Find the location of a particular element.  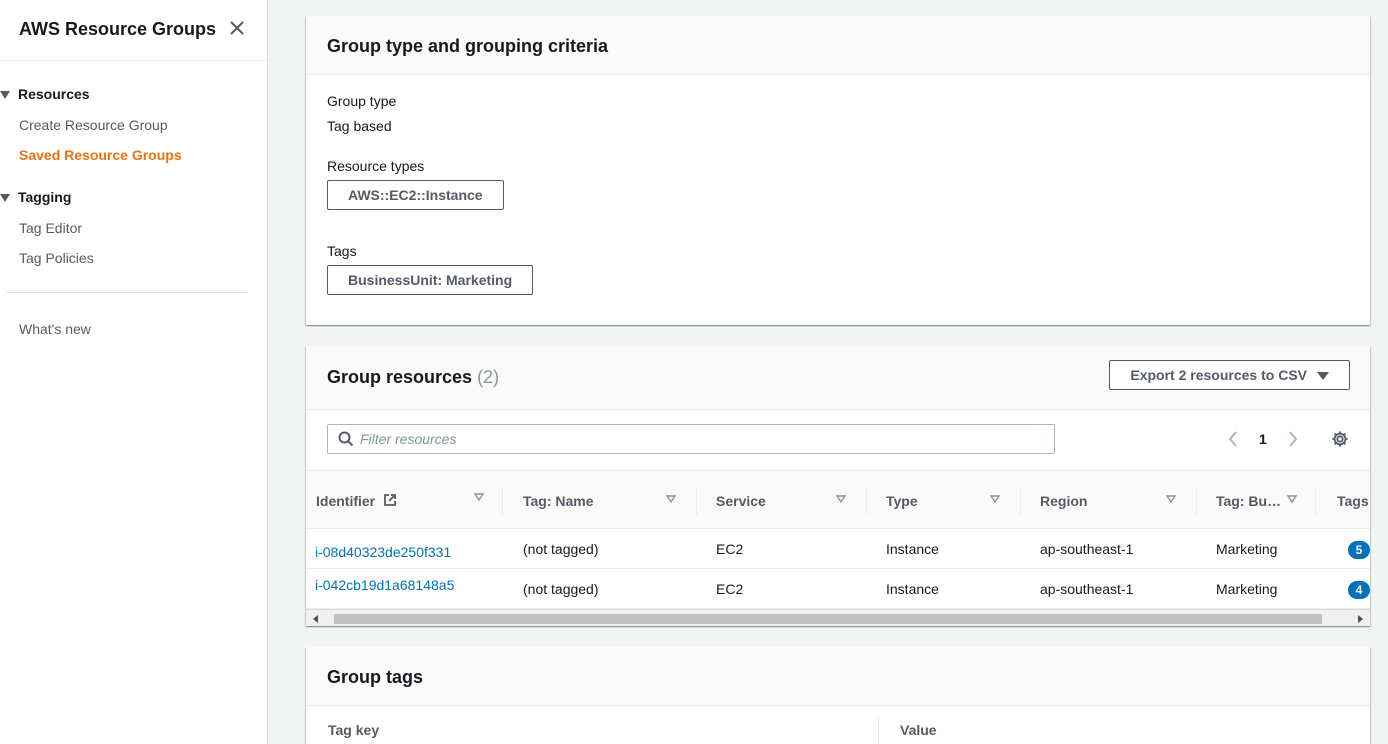

sidebar-section-resources: Resources is located at coordinates (45, 94).